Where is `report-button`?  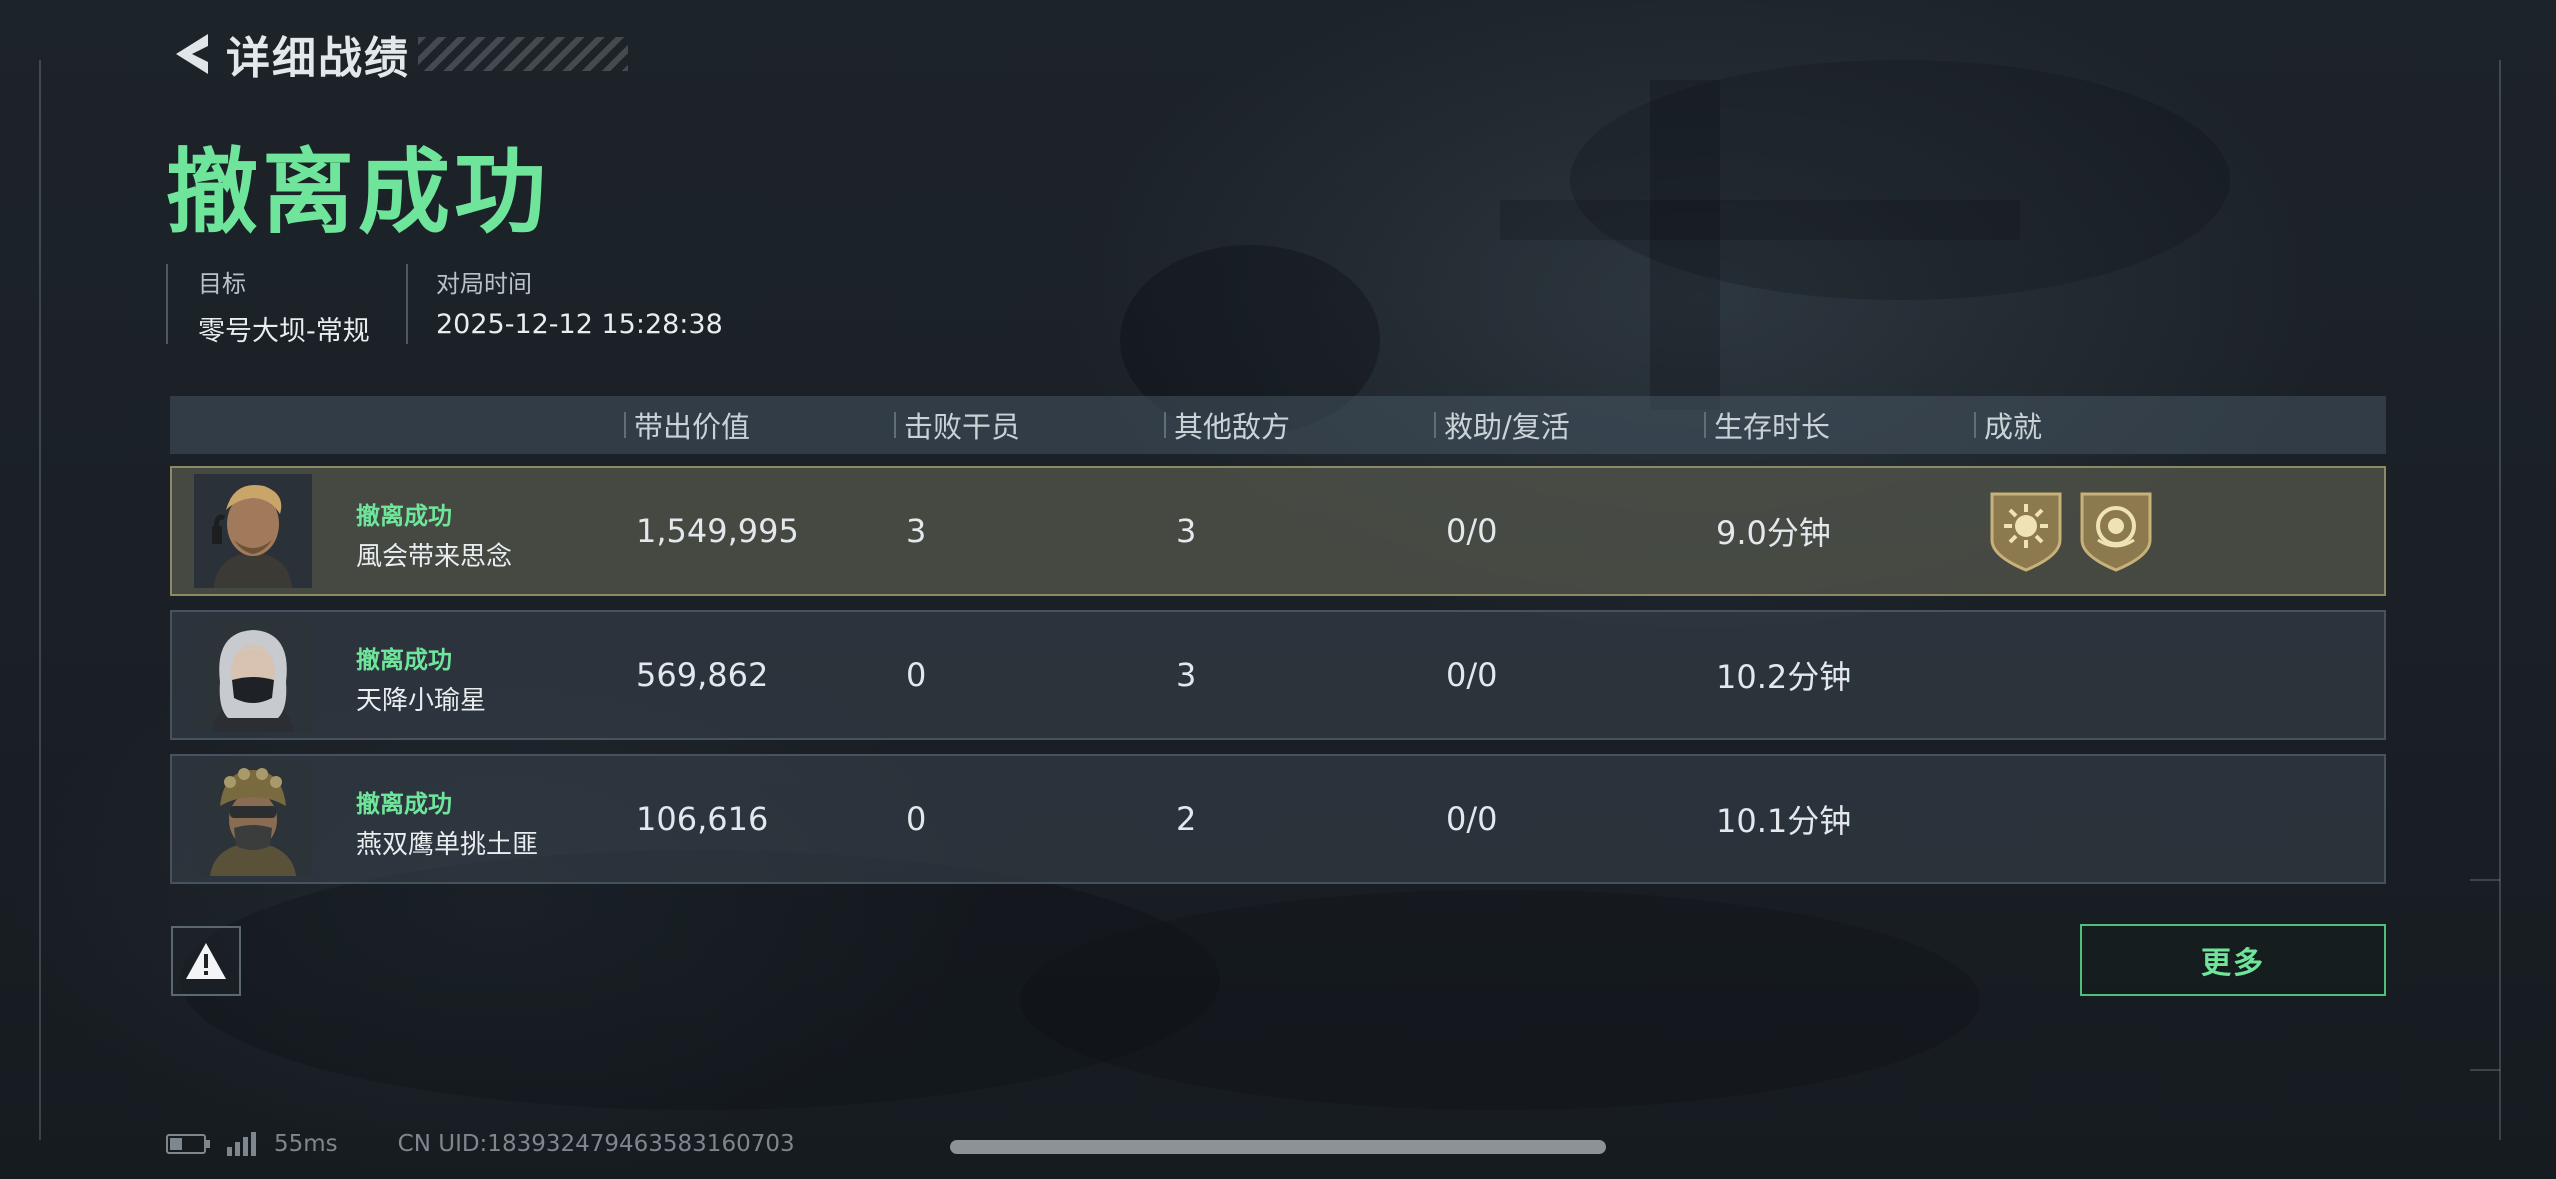
report-button is located at coordinates (206, 961).